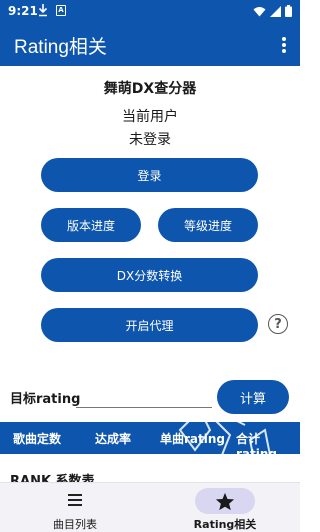 The width and height of the screenshot is (320, 532). I want to click on nav-item-song-list: 曲目列表, so click(75, 507).